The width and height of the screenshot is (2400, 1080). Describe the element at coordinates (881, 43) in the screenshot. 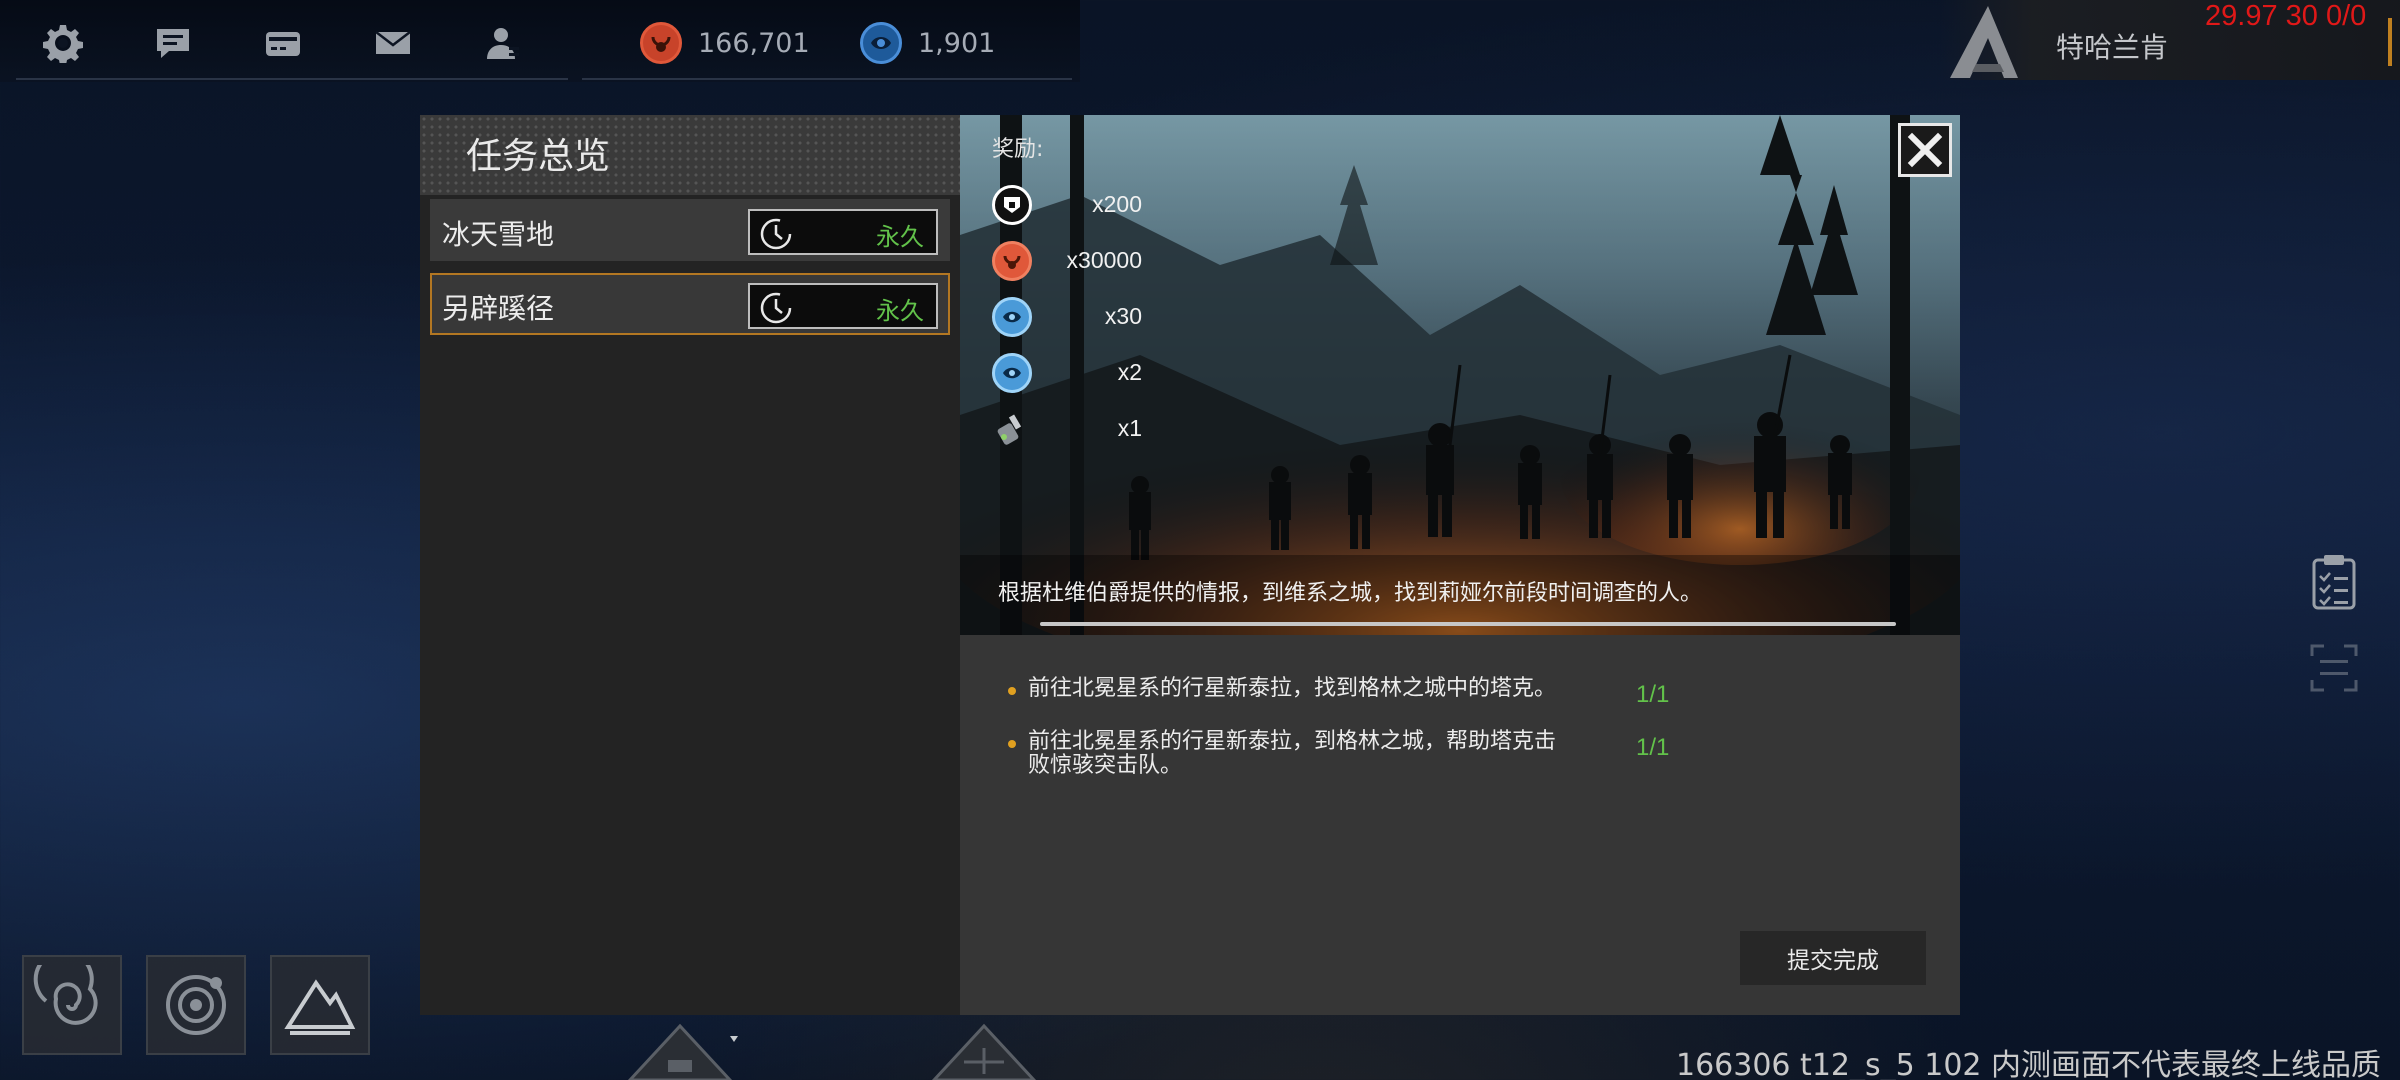

I see `crystal-coin-icon` at that location.